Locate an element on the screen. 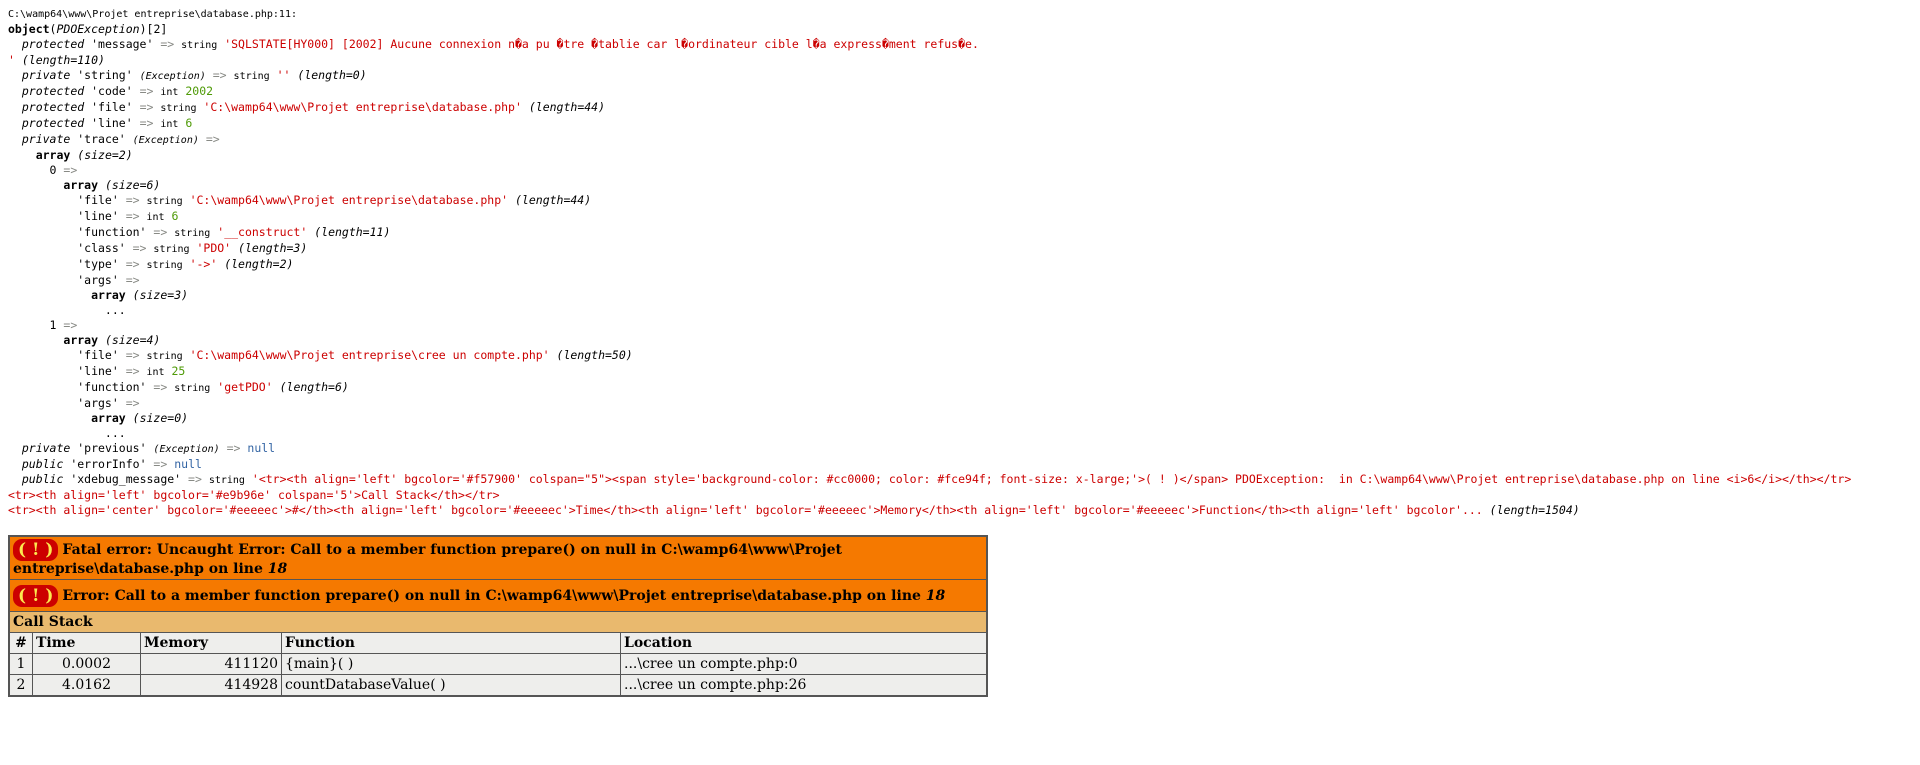 This screenshot has width=1920, height=765. row-location: ...\cree un compte.php:0 is located at coordinates (804, 664).